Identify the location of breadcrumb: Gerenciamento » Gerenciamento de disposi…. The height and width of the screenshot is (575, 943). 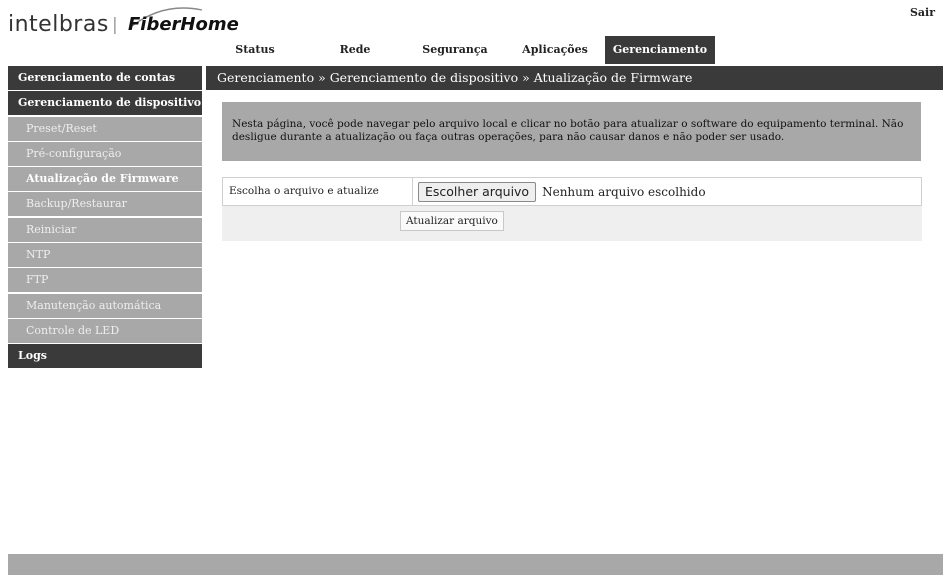
(574, 78).